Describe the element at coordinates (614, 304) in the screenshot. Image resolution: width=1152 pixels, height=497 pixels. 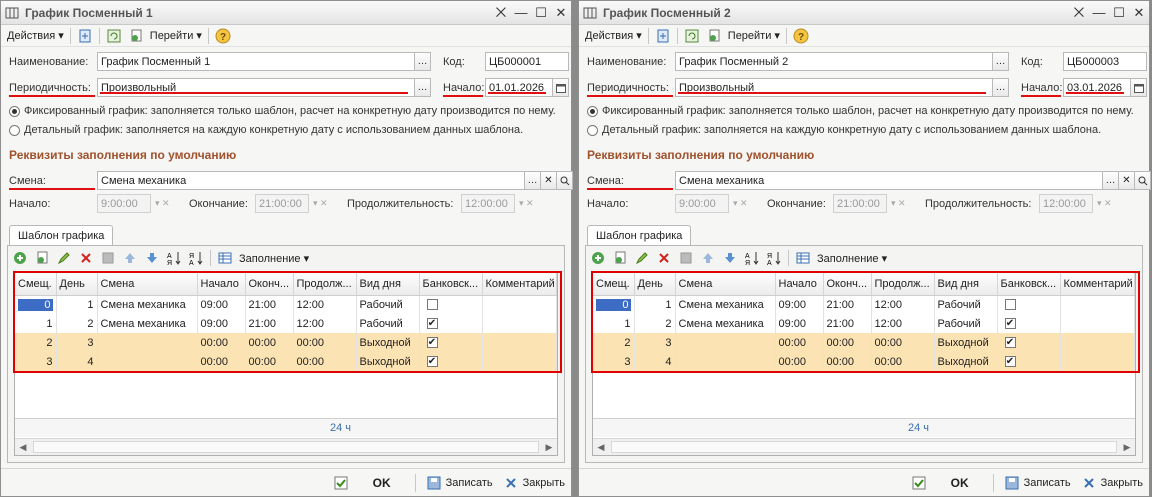
I see `offset-cell: 0` at that location.